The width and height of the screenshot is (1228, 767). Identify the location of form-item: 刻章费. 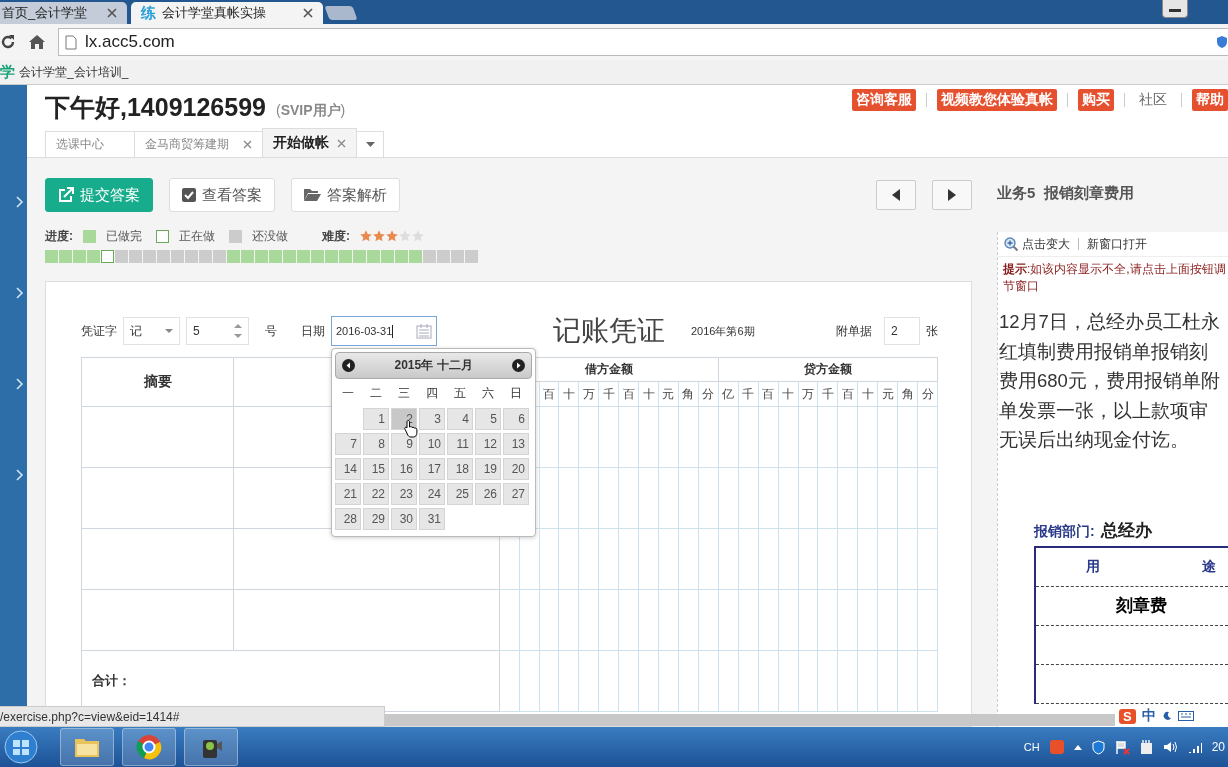
(1141, 605).